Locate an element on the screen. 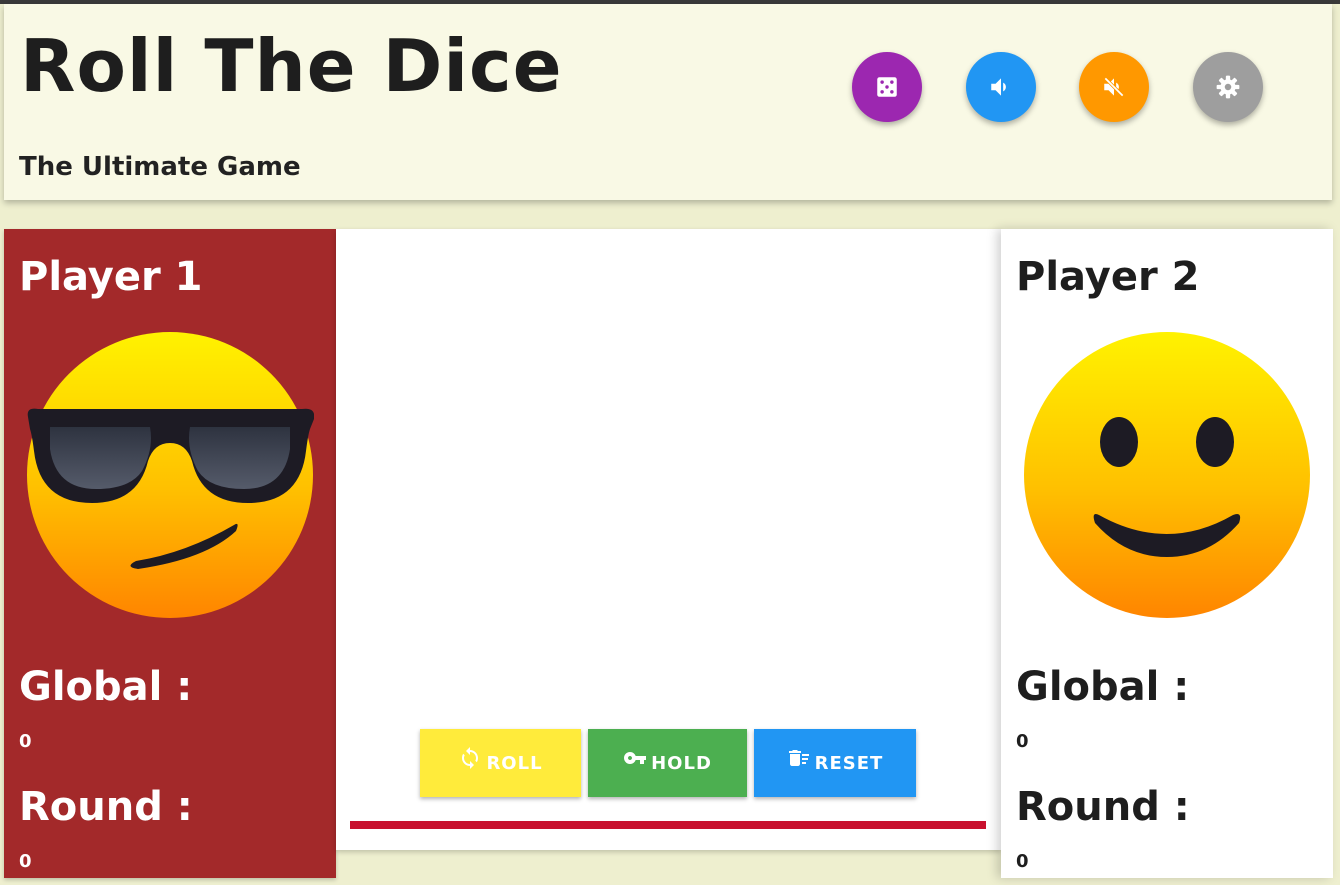  smiley-emoji-avatar is located at coordinates (1167, 475).